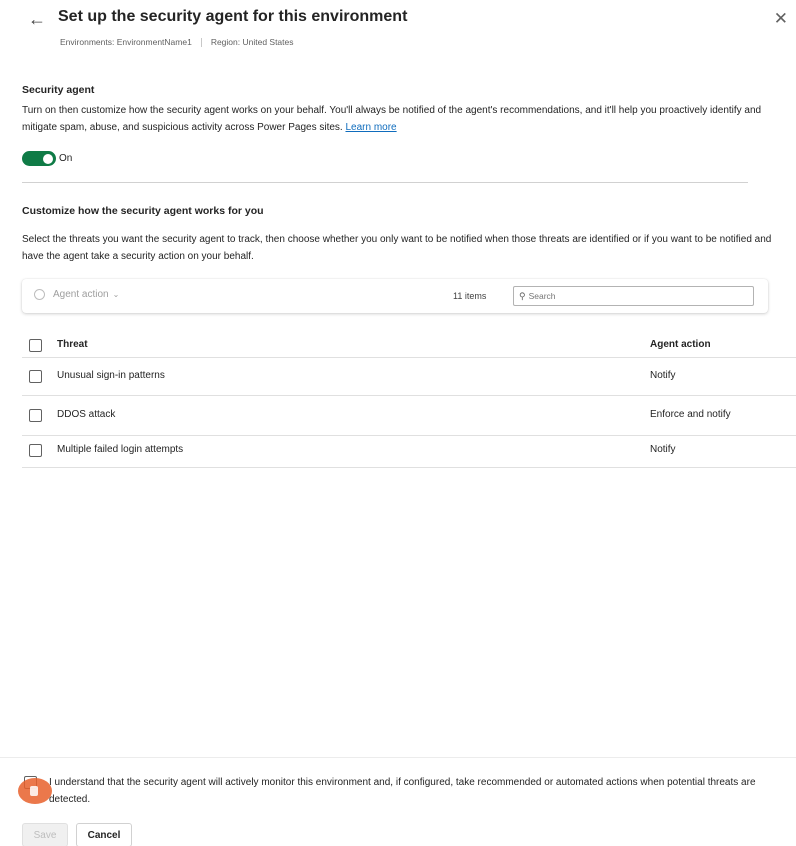  I want to click on search-input, so click(628, 296).